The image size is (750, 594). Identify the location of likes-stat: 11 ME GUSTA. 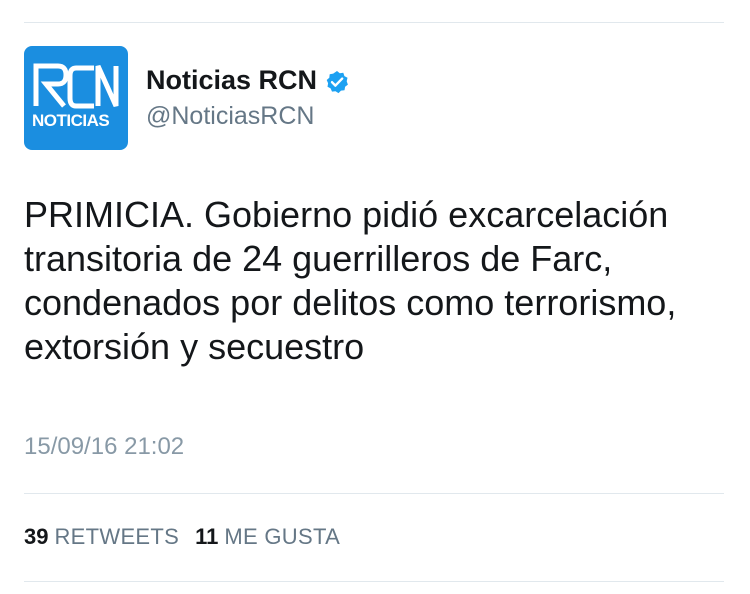
(267, 537).